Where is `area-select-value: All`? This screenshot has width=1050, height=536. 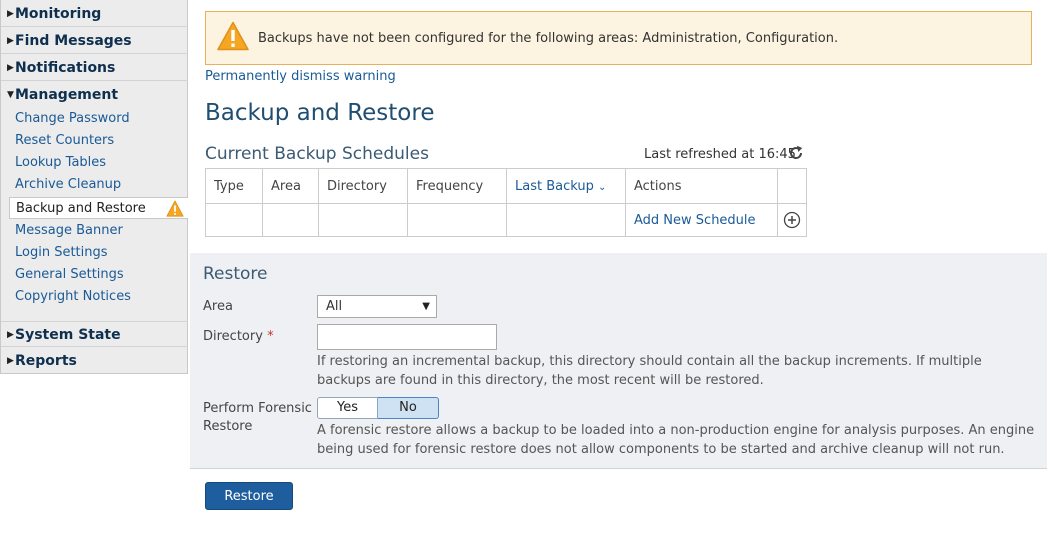
area-select-value: All is located at coordinates (334, 306).